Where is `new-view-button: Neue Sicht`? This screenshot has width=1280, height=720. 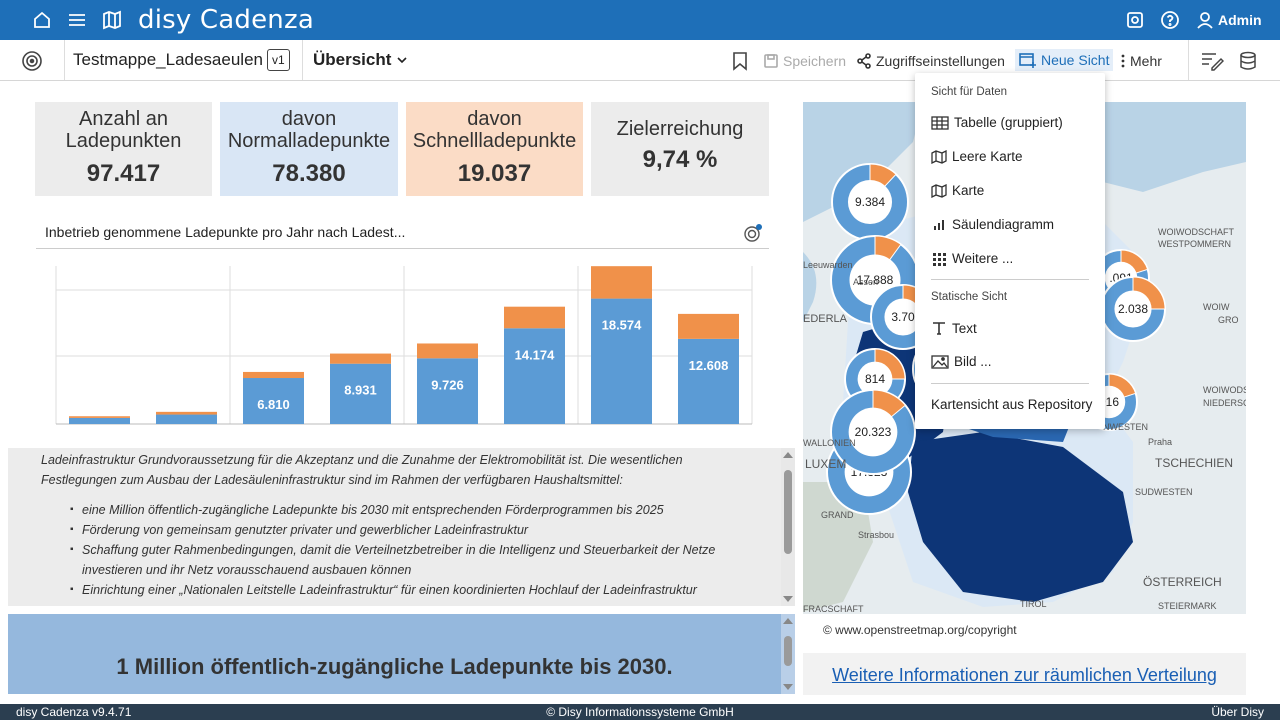
new-view-button: Neue Sicht is located at coordinates (1064, 60).